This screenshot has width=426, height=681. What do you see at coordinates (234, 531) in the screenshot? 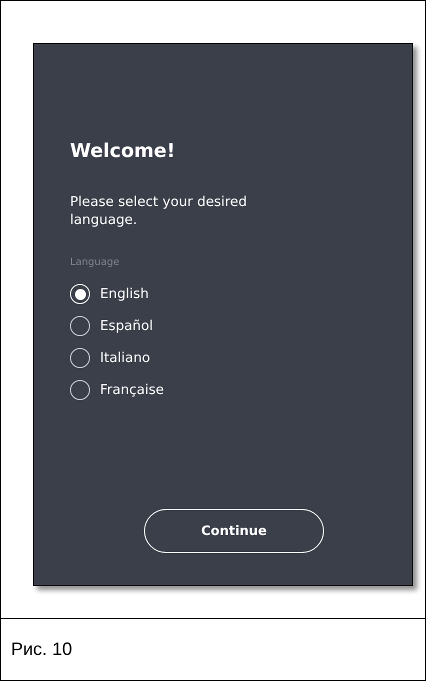
I see `continue-button: Continue` at bounding box center [234, 531].